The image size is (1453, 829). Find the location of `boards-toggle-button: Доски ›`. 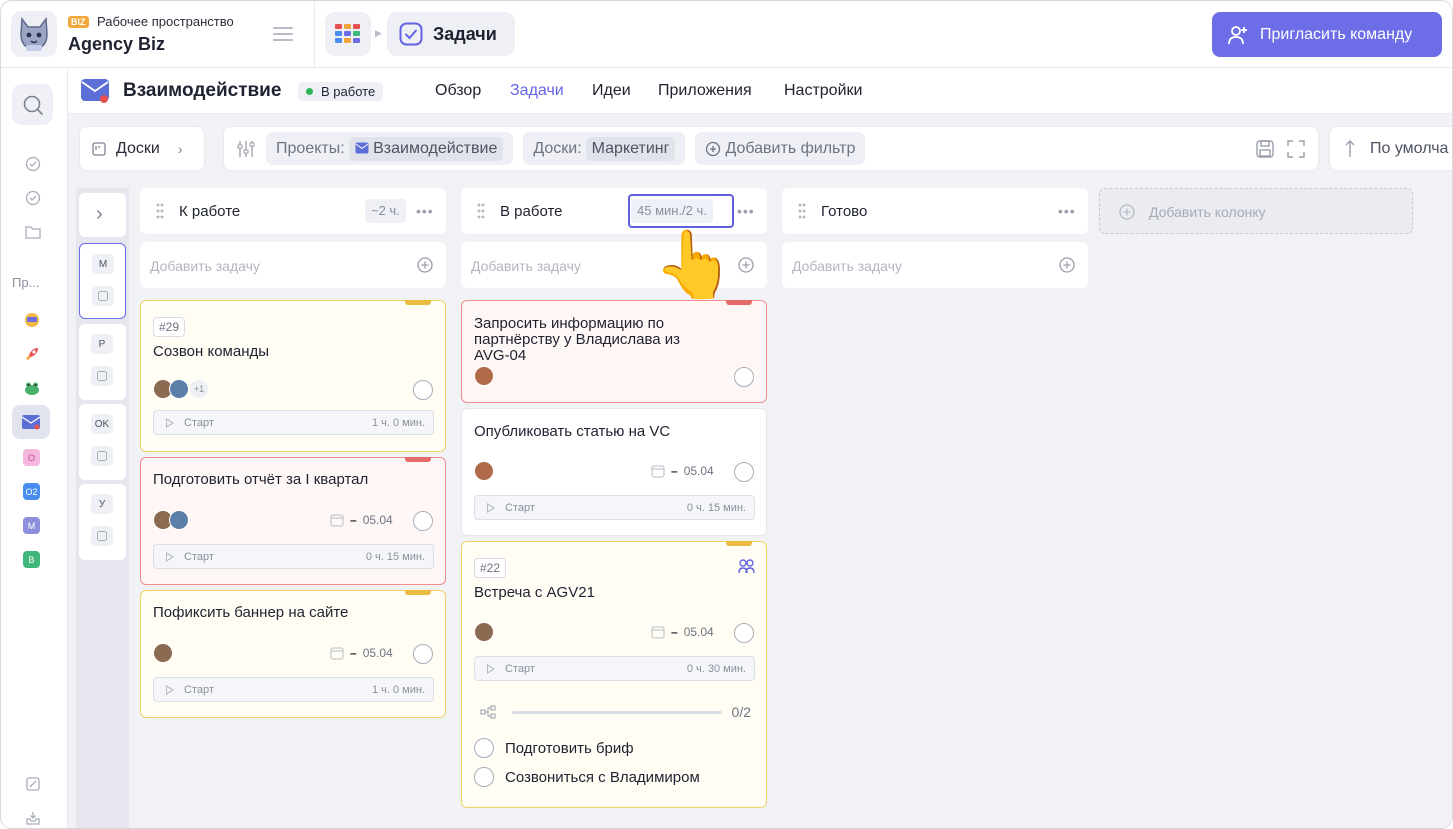

boards-toggle-button: Доски › is located at coordinates (142, 148).